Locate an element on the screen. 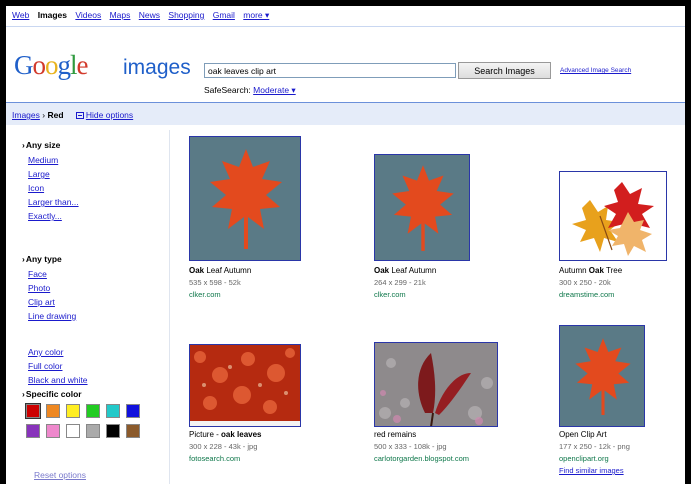 Image resolution: width=691 pixels, height=484 pixels. size-medium: Medium is located at coordinates (43, 160).